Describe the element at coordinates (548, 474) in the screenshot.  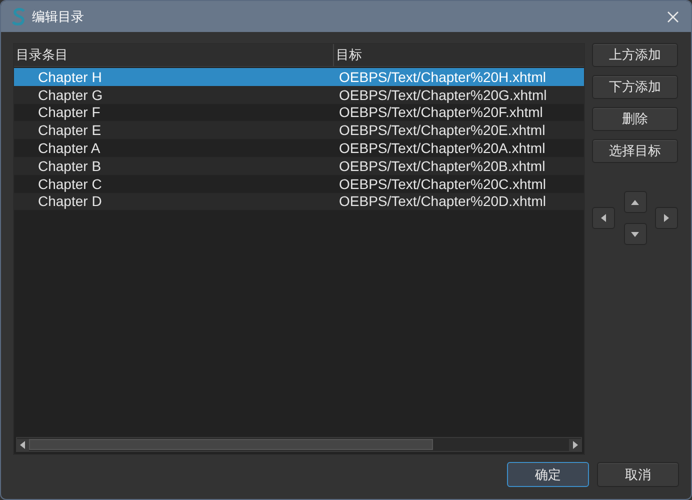
I see `ok-button: 确定` at that location.